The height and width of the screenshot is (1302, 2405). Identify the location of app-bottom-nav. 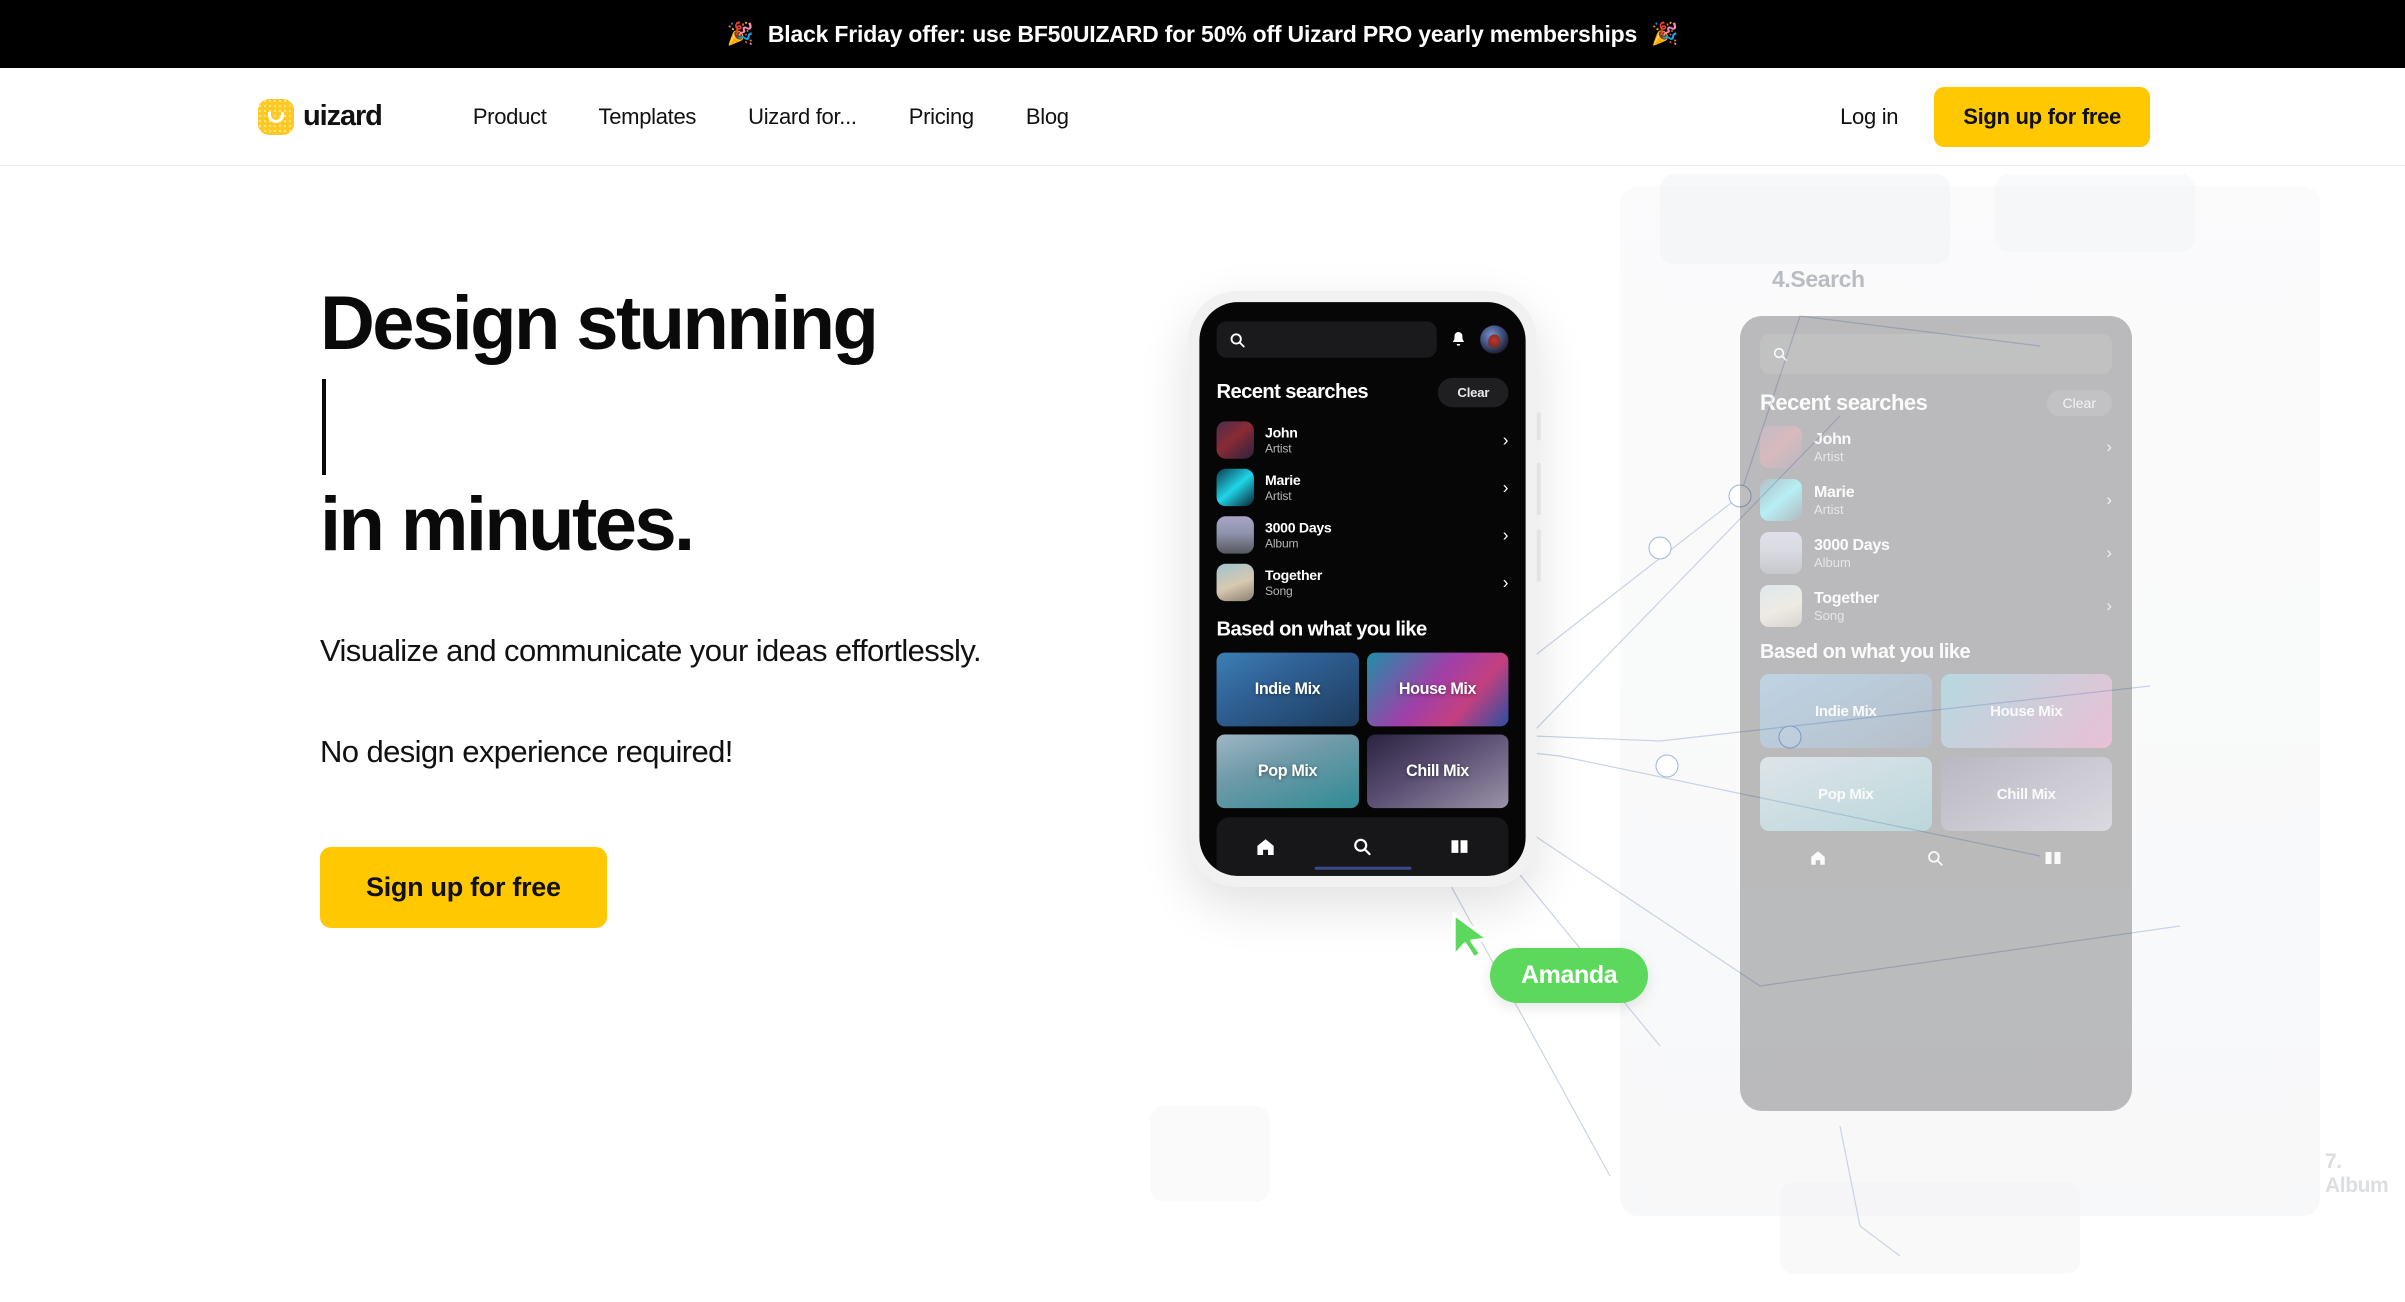
(1362, 846).